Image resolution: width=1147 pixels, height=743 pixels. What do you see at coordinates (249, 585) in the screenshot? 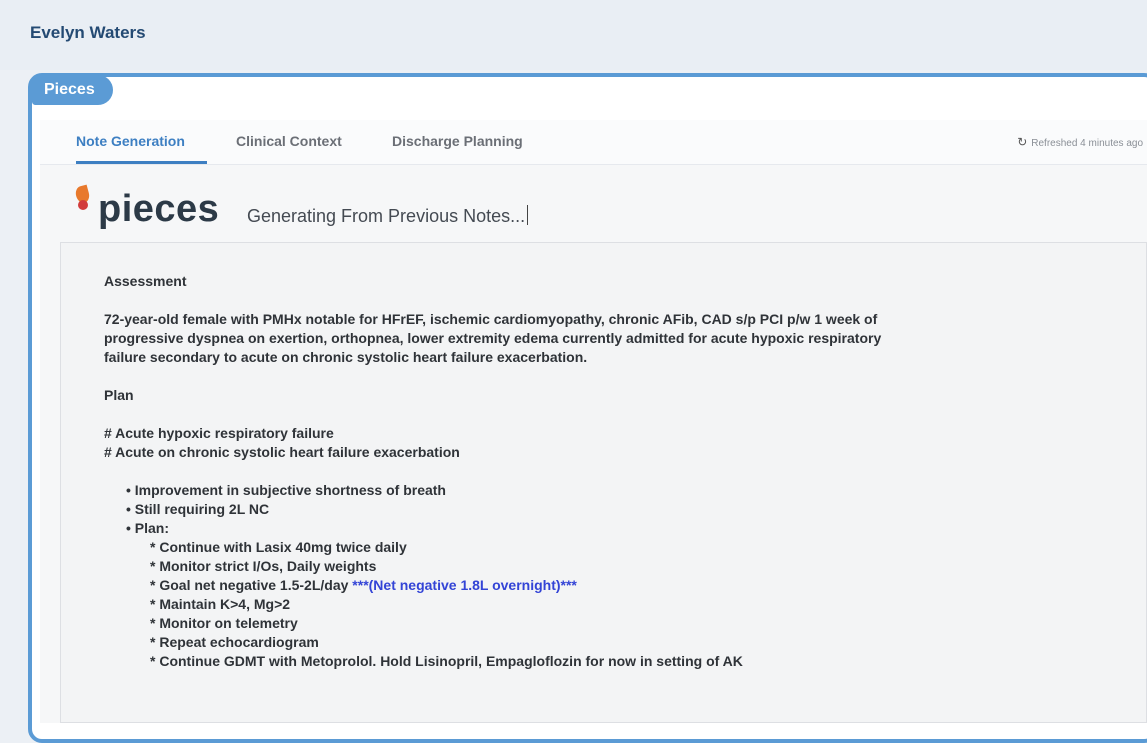
I see `plan-item-text: * Goal net negative 1.5-2L/day` at bounding box center [249, 585].